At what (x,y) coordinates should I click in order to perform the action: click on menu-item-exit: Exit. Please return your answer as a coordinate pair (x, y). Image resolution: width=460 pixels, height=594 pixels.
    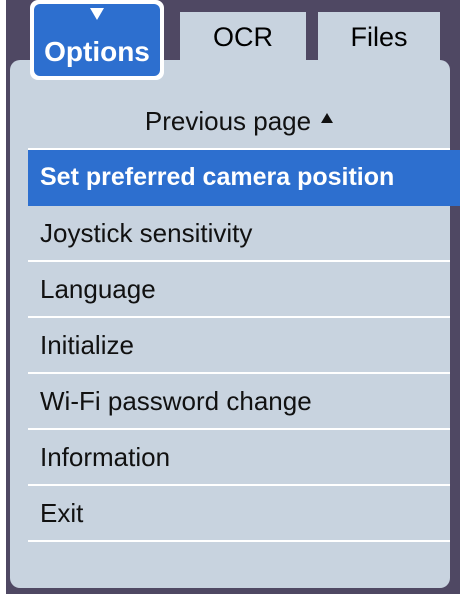
    Looking at the image, I should click on (239, 514).